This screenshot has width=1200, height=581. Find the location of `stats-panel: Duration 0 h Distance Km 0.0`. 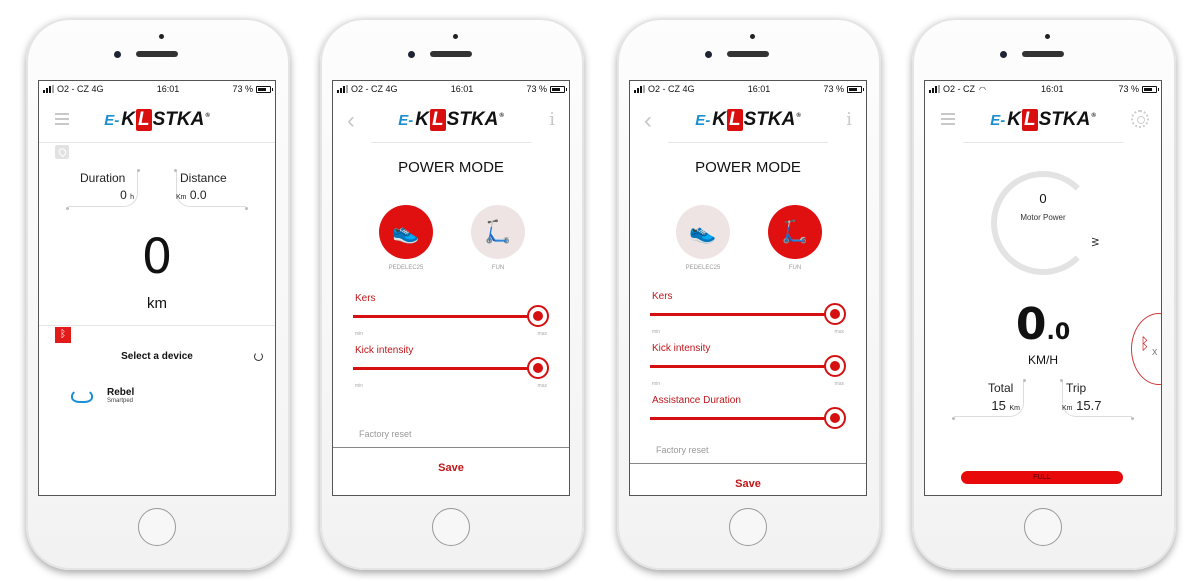

stats-panel: Duration 0 h Distance Km 0.0 is located at coordinates (157, 189).